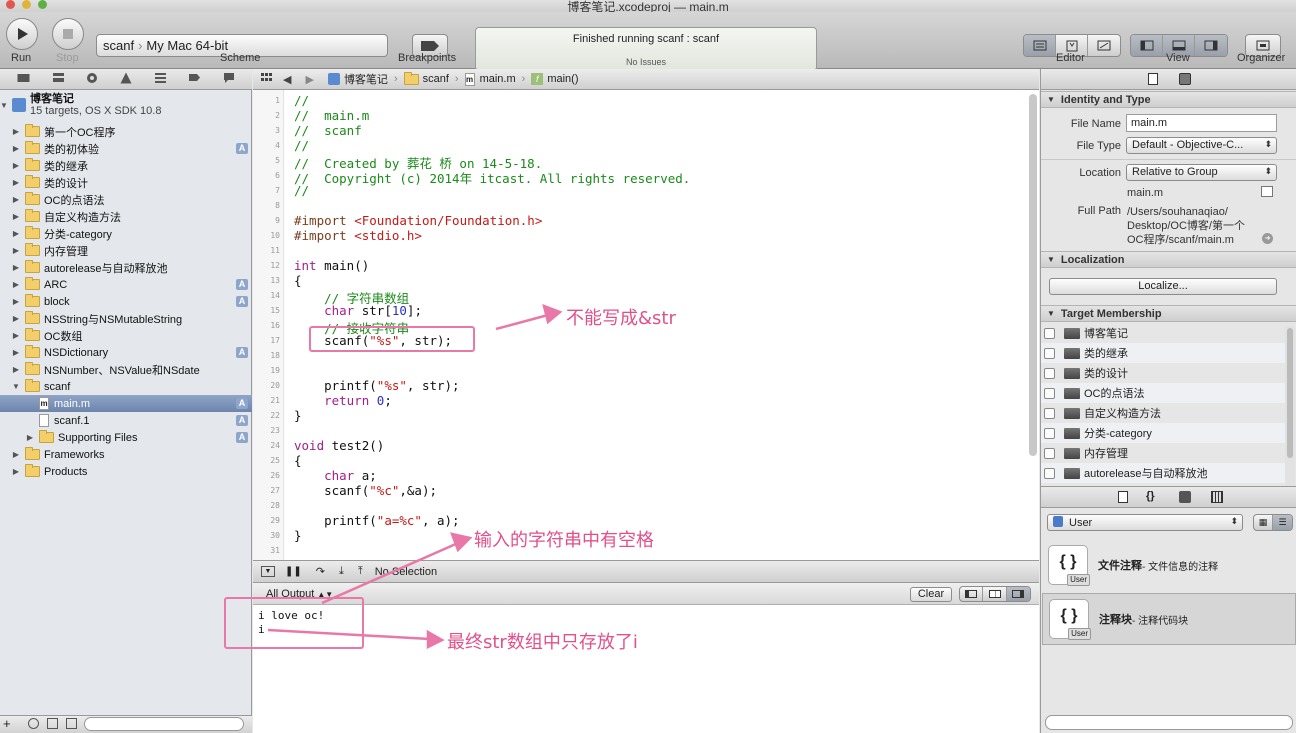  What do you see at coordinates (564, 540) in the screenshot?
I see `annotation-text: 输入的字符串中有空格` at bounding box center [564, 540].